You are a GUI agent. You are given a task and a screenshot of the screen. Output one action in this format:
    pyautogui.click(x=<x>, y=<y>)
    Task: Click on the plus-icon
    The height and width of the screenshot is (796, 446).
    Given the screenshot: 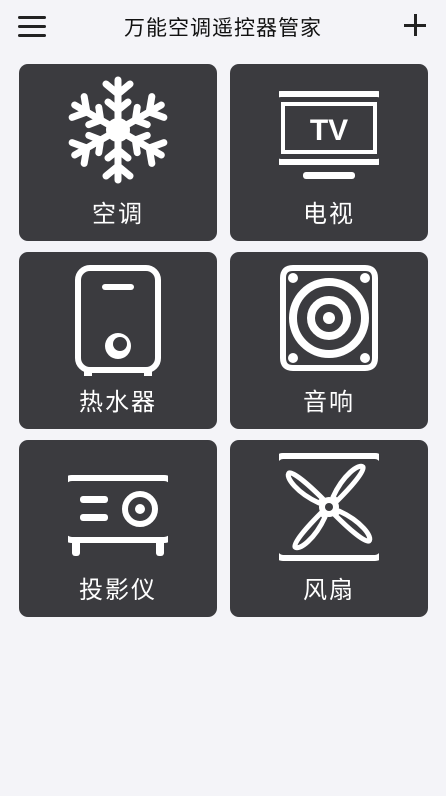 What is the action you would take?
    pyautogui.click(x=415, y=25)
    